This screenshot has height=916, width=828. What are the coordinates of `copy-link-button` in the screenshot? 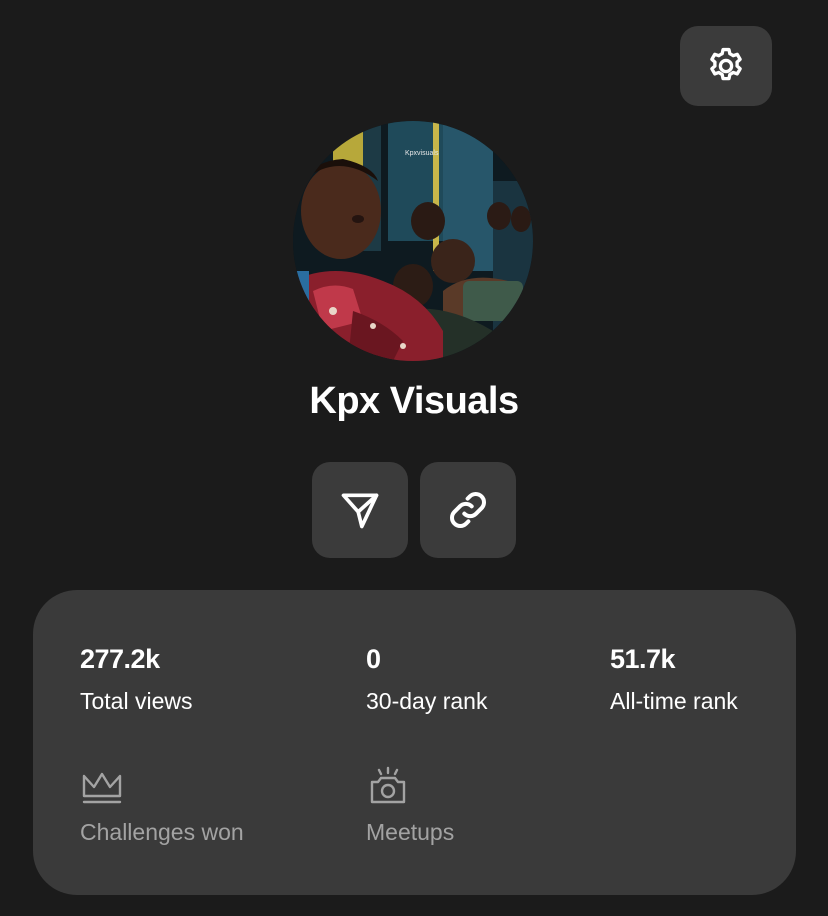 It's located at (468, 510).